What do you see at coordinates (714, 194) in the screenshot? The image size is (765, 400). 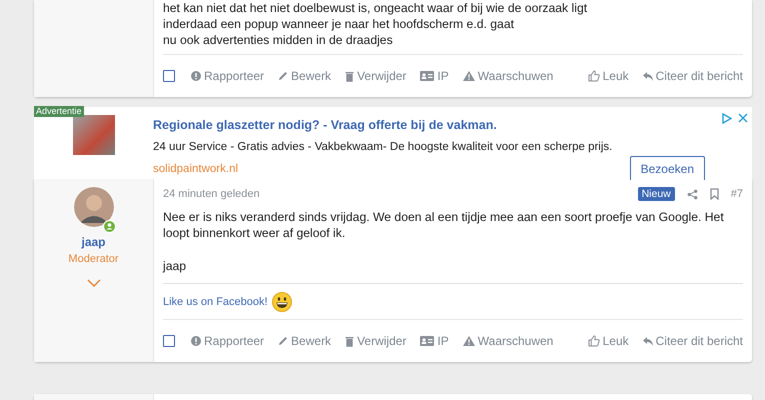 I see `bookmark-icon` at bounding box center [714, 194].